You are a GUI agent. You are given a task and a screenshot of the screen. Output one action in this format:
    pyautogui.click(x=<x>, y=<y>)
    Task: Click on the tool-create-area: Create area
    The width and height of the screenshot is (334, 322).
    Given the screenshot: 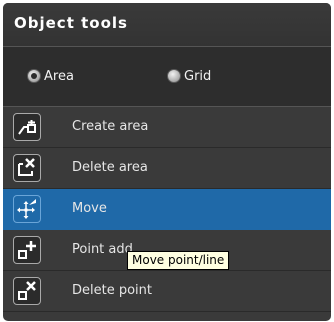 What is the action you would take?
    pyautogui.click(x=167, y=127)
    